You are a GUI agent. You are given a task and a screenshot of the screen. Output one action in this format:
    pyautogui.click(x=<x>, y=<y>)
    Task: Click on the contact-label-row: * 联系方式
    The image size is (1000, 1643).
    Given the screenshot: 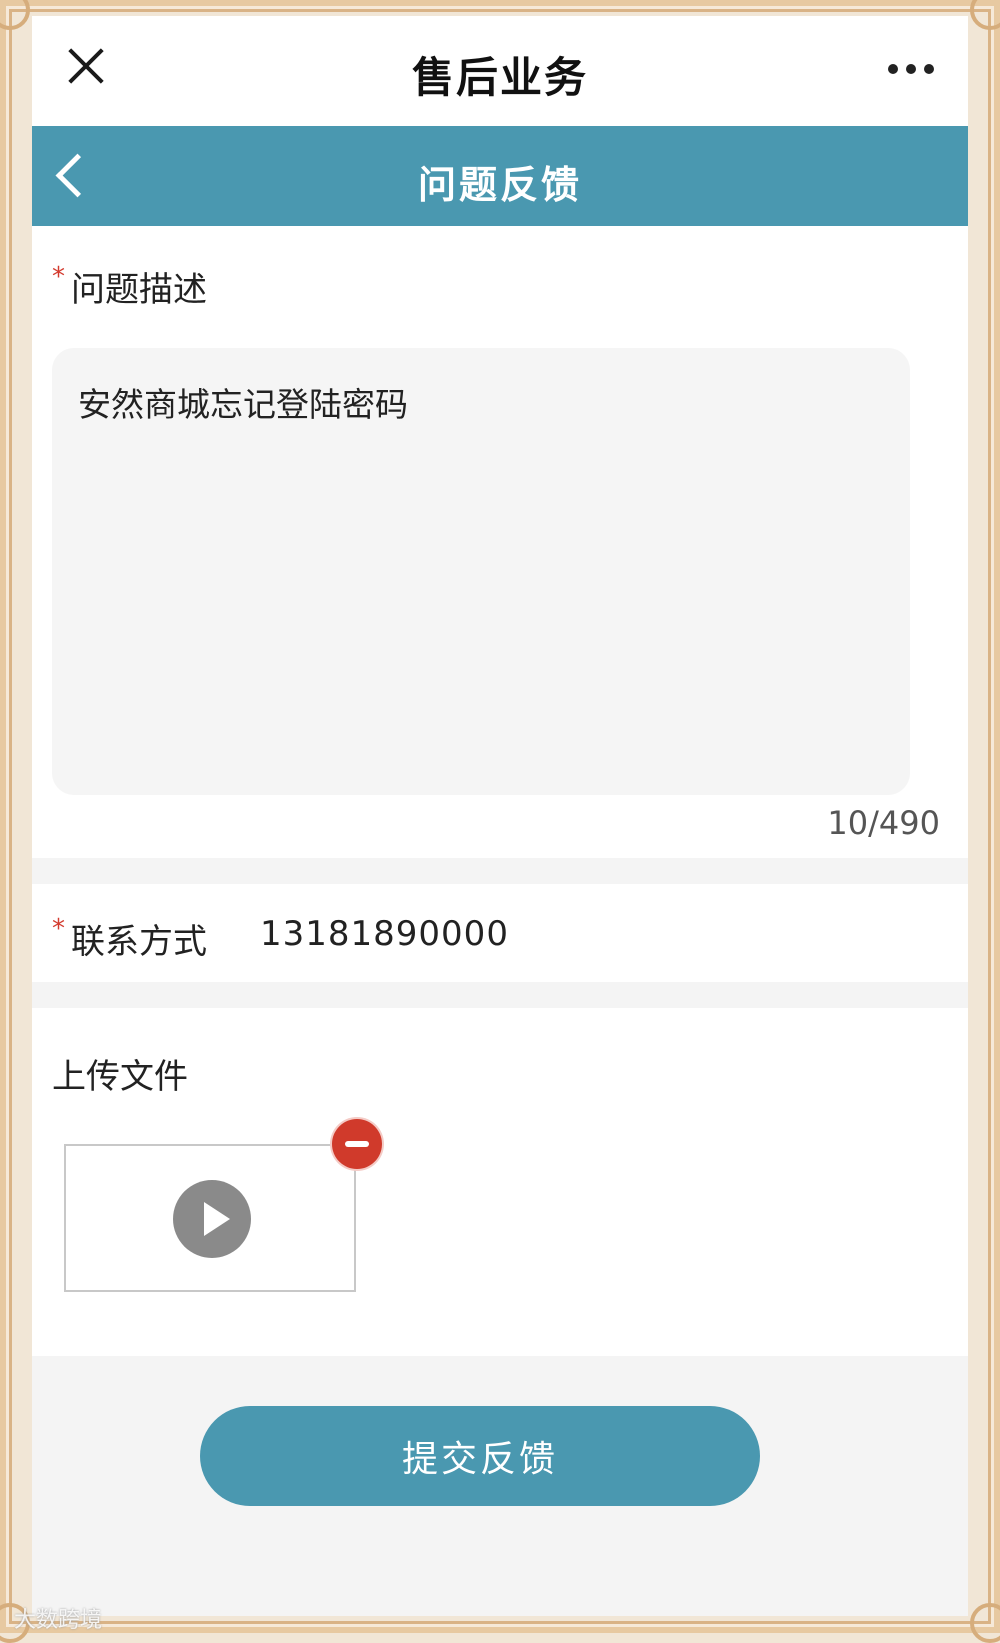 What is the action you would take?
    pyautogui.click(x=129, y=938)
    